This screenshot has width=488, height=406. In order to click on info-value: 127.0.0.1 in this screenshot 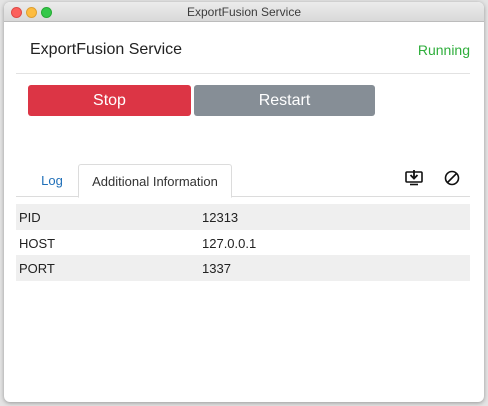, I will do `click(229, 243)`.